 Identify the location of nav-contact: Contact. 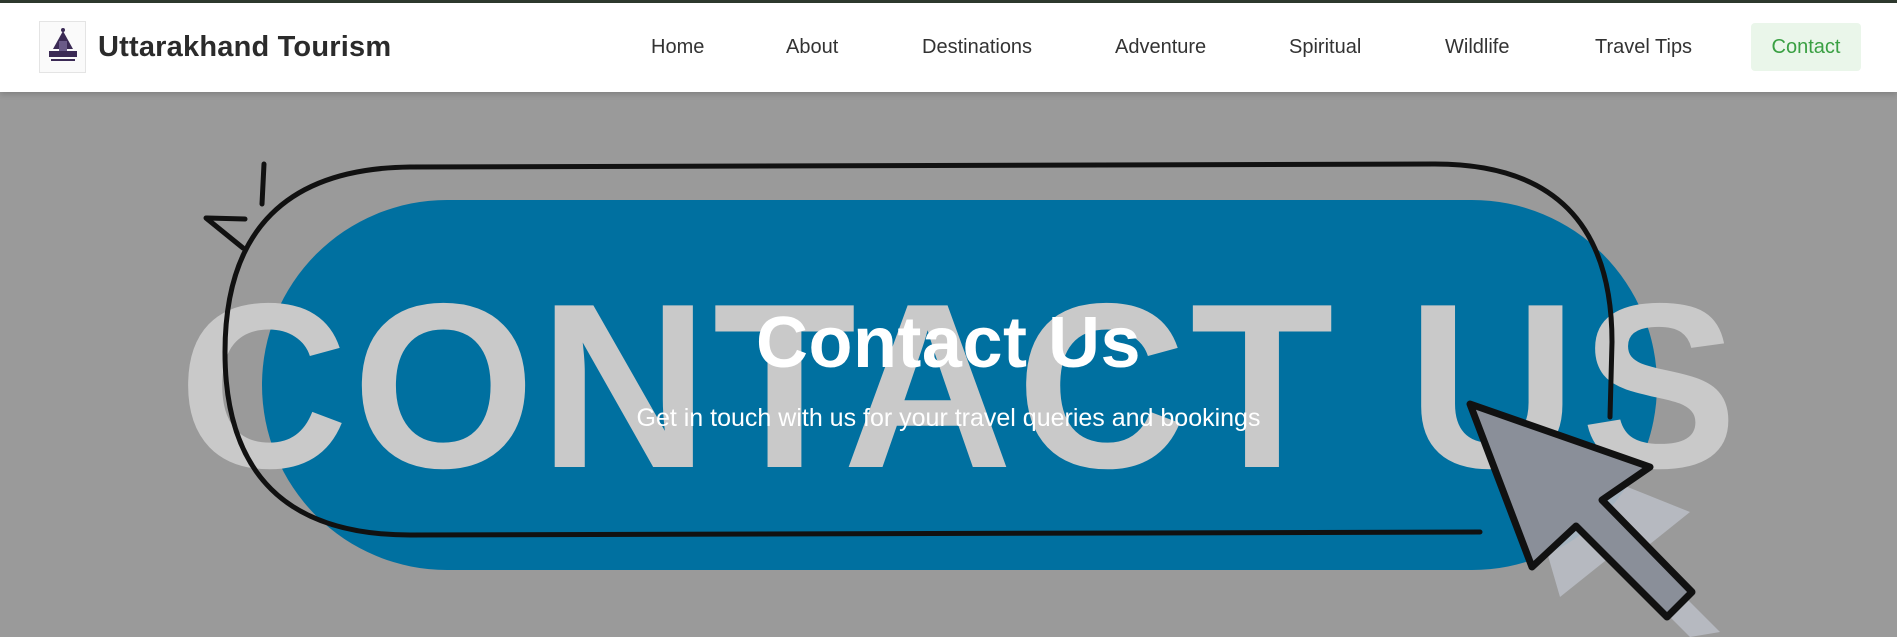
(1806, 47).